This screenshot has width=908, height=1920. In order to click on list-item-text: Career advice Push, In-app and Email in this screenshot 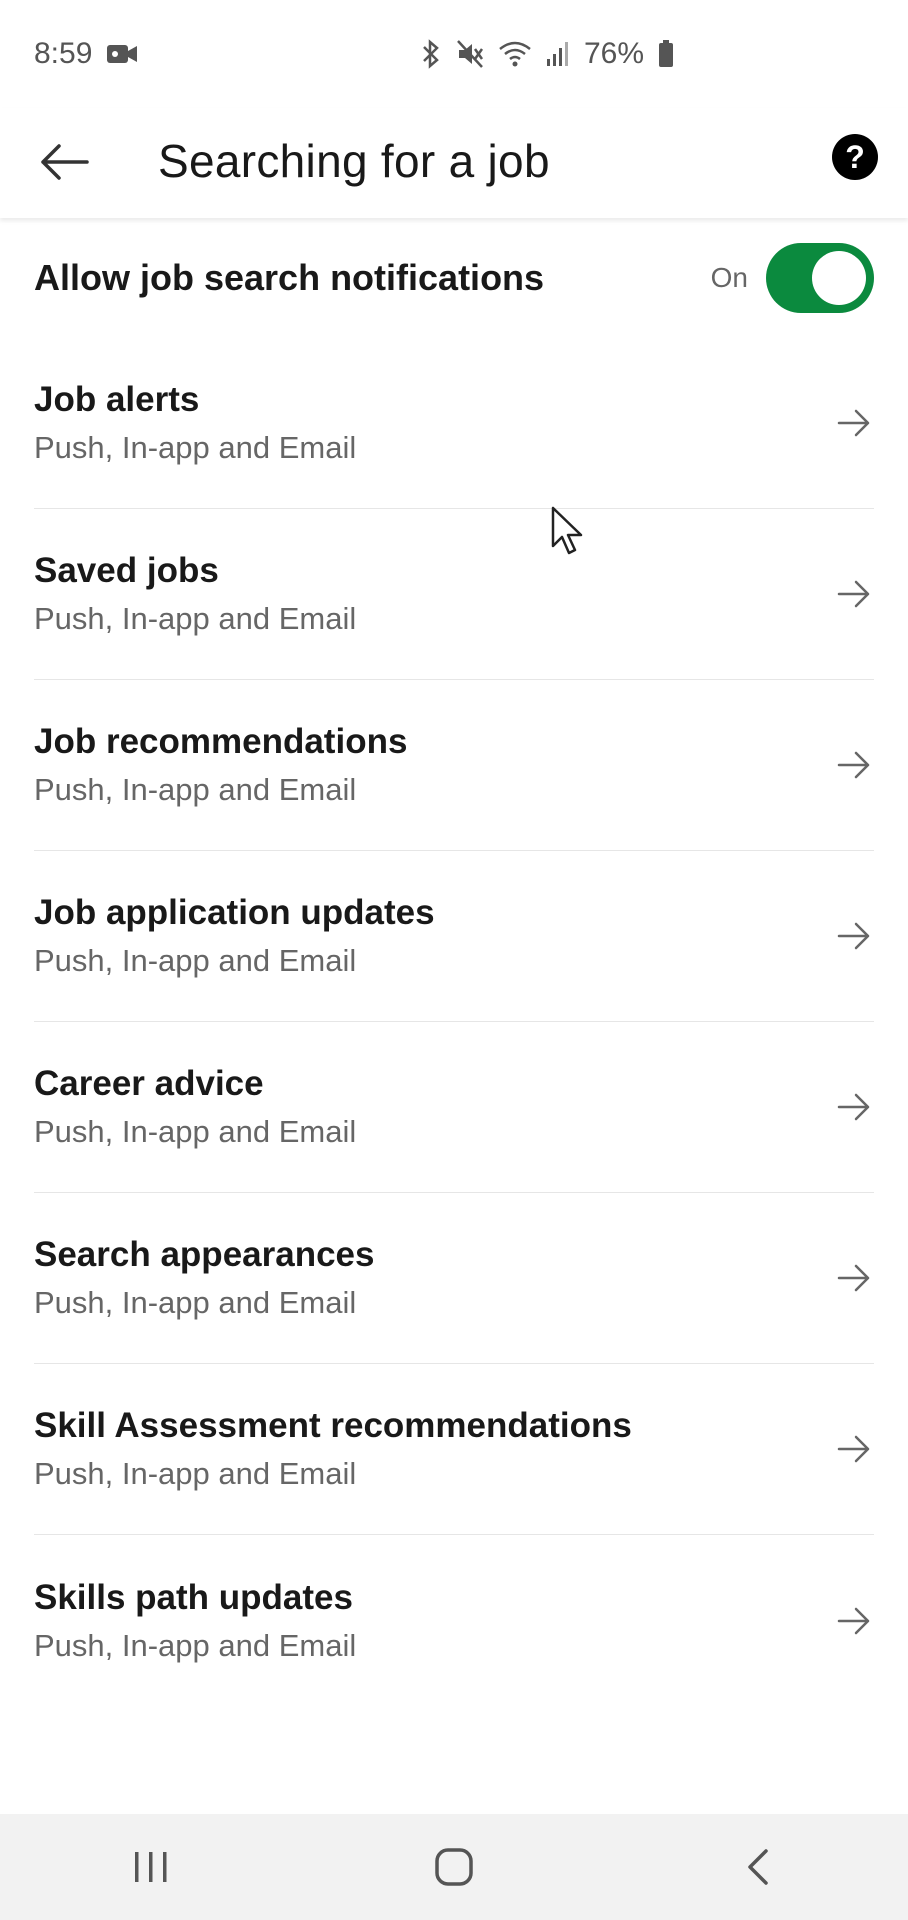, I will do `click(195, 1107)`.